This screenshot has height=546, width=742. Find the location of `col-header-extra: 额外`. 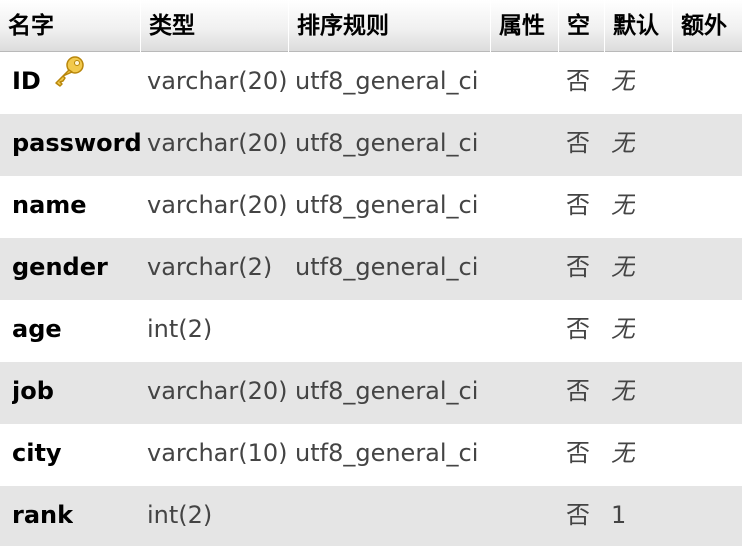

col-header-extra: 额外 is located at coordinates (707, 26).